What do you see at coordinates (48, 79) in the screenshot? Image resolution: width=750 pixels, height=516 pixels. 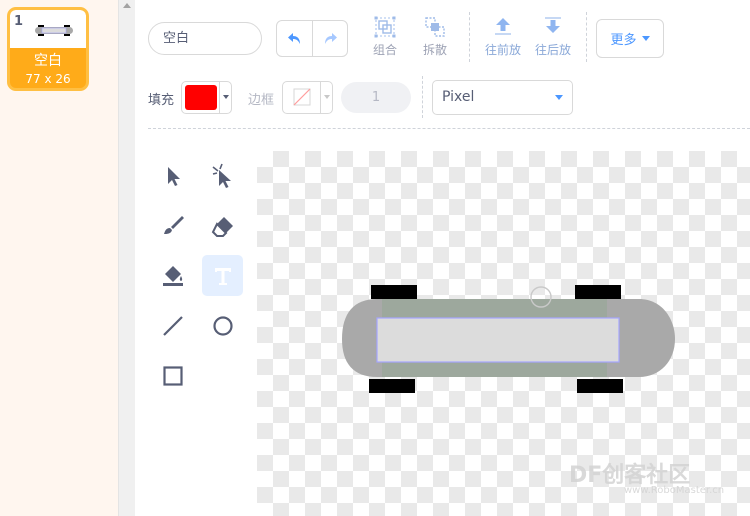 I see `costume-size: 77 x 26` at bounding box center [48, 79].